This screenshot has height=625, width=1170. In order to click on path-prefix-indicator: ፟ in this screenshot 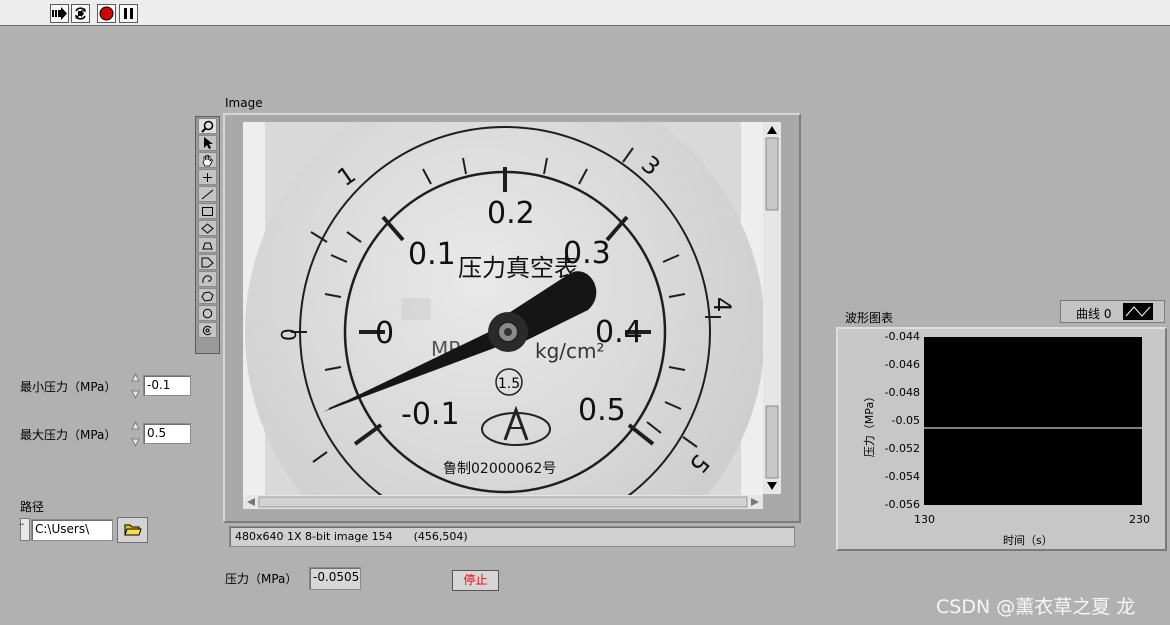, I will do `click(25, 529)`.